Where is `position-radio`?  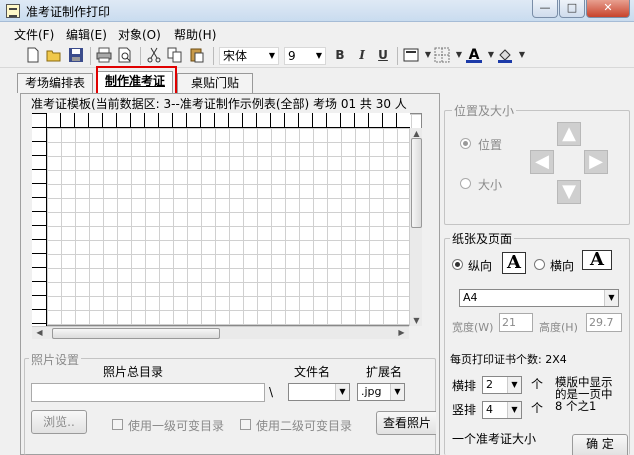
position-radio is located at coordinates (465, 143).